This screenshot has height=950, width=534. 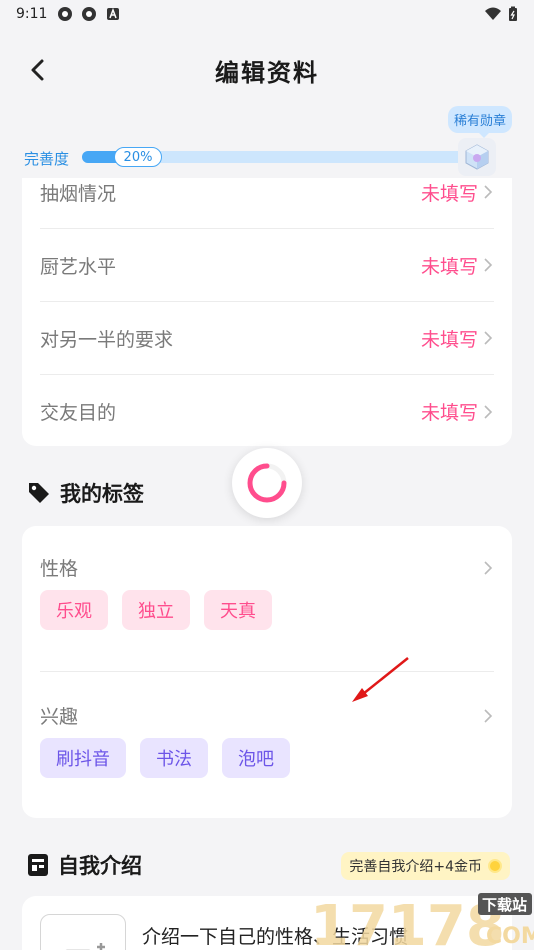 I want to click on rare-medal-badge: 稀有勋章, so click(x=479, y=122).